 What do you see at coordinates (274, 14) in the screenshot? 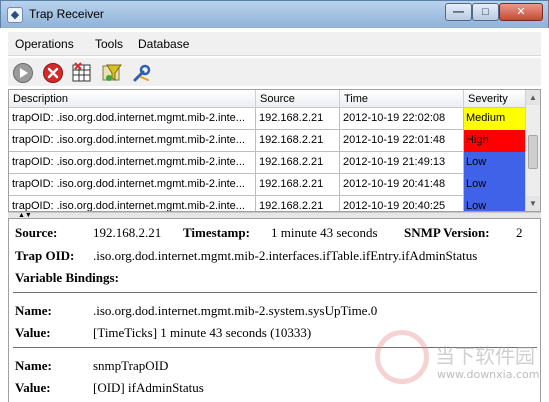
I see `window-titlebar: ◆ Trap Receiver — □ ✕` at bounding box center [274, 14].